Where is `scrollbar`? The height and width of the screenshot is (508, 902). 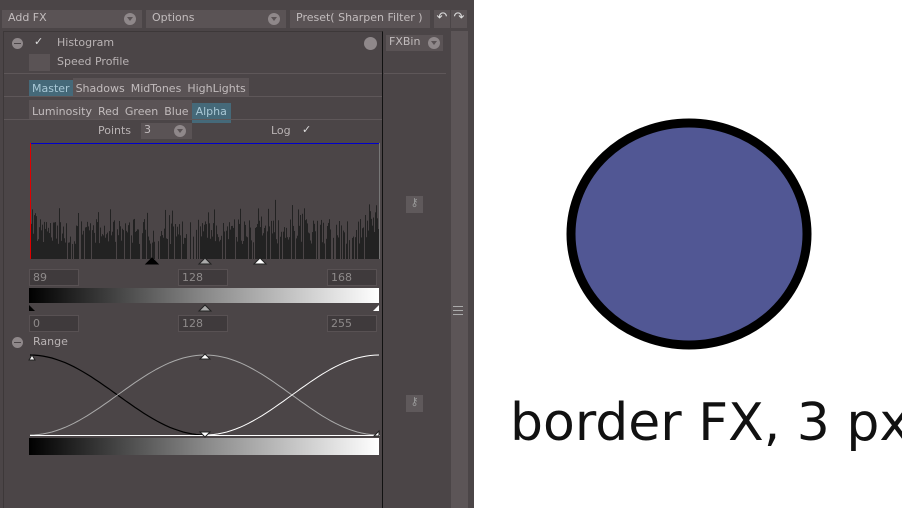
scrollbar is located at coordinates (459, 269).